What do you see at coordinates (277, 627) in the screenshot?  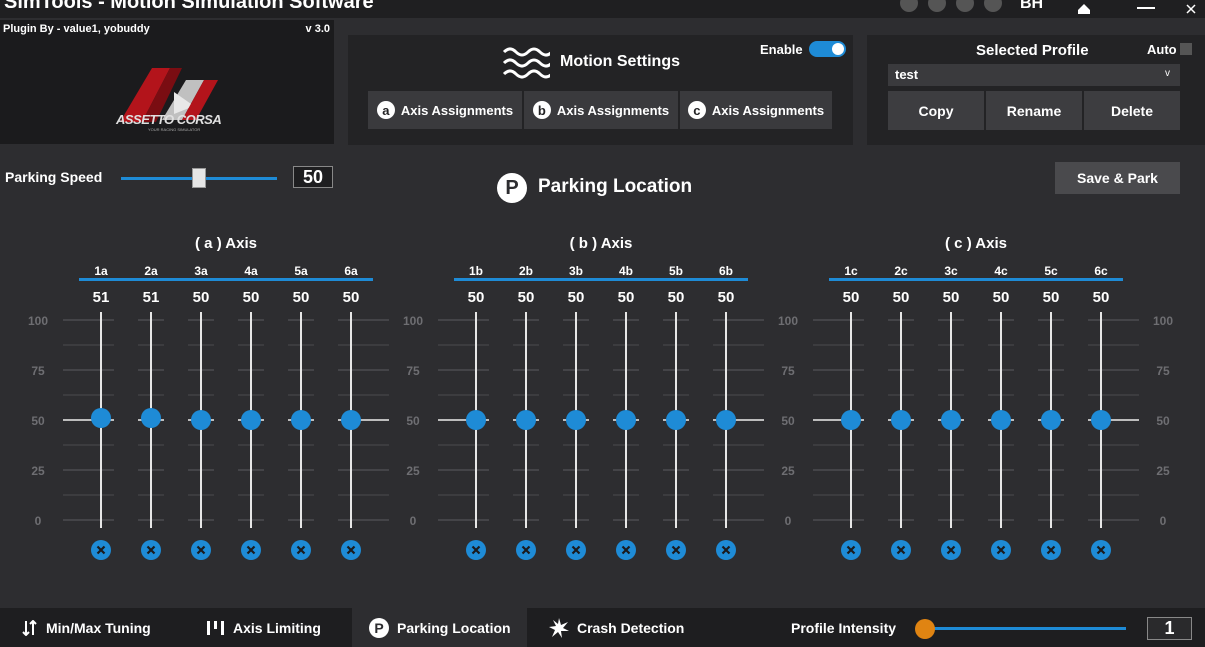 I see `tab-label: Axis Limiting` at bounding box center [277, 627].